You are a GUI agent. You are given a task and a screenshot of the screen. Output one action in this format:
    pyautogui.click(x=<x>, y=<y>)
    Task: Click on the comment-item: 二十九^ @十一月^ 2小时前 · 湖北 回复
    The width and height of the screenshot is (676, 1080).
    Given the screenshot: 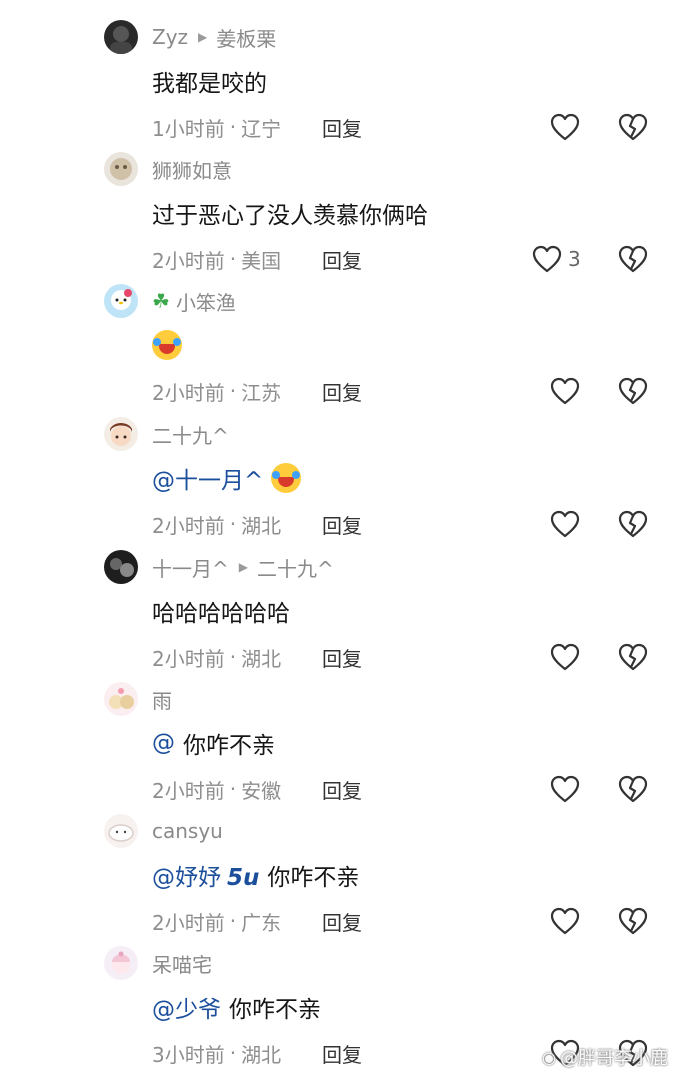 What is the action you would take?
    pyautogui.click(x=338, y=483)
    